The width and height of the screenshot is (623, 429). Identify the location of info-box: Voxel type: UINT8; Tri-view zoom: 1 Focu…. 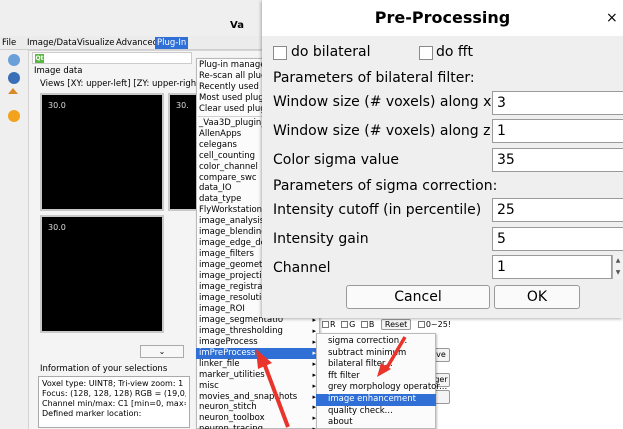
(114, 402).